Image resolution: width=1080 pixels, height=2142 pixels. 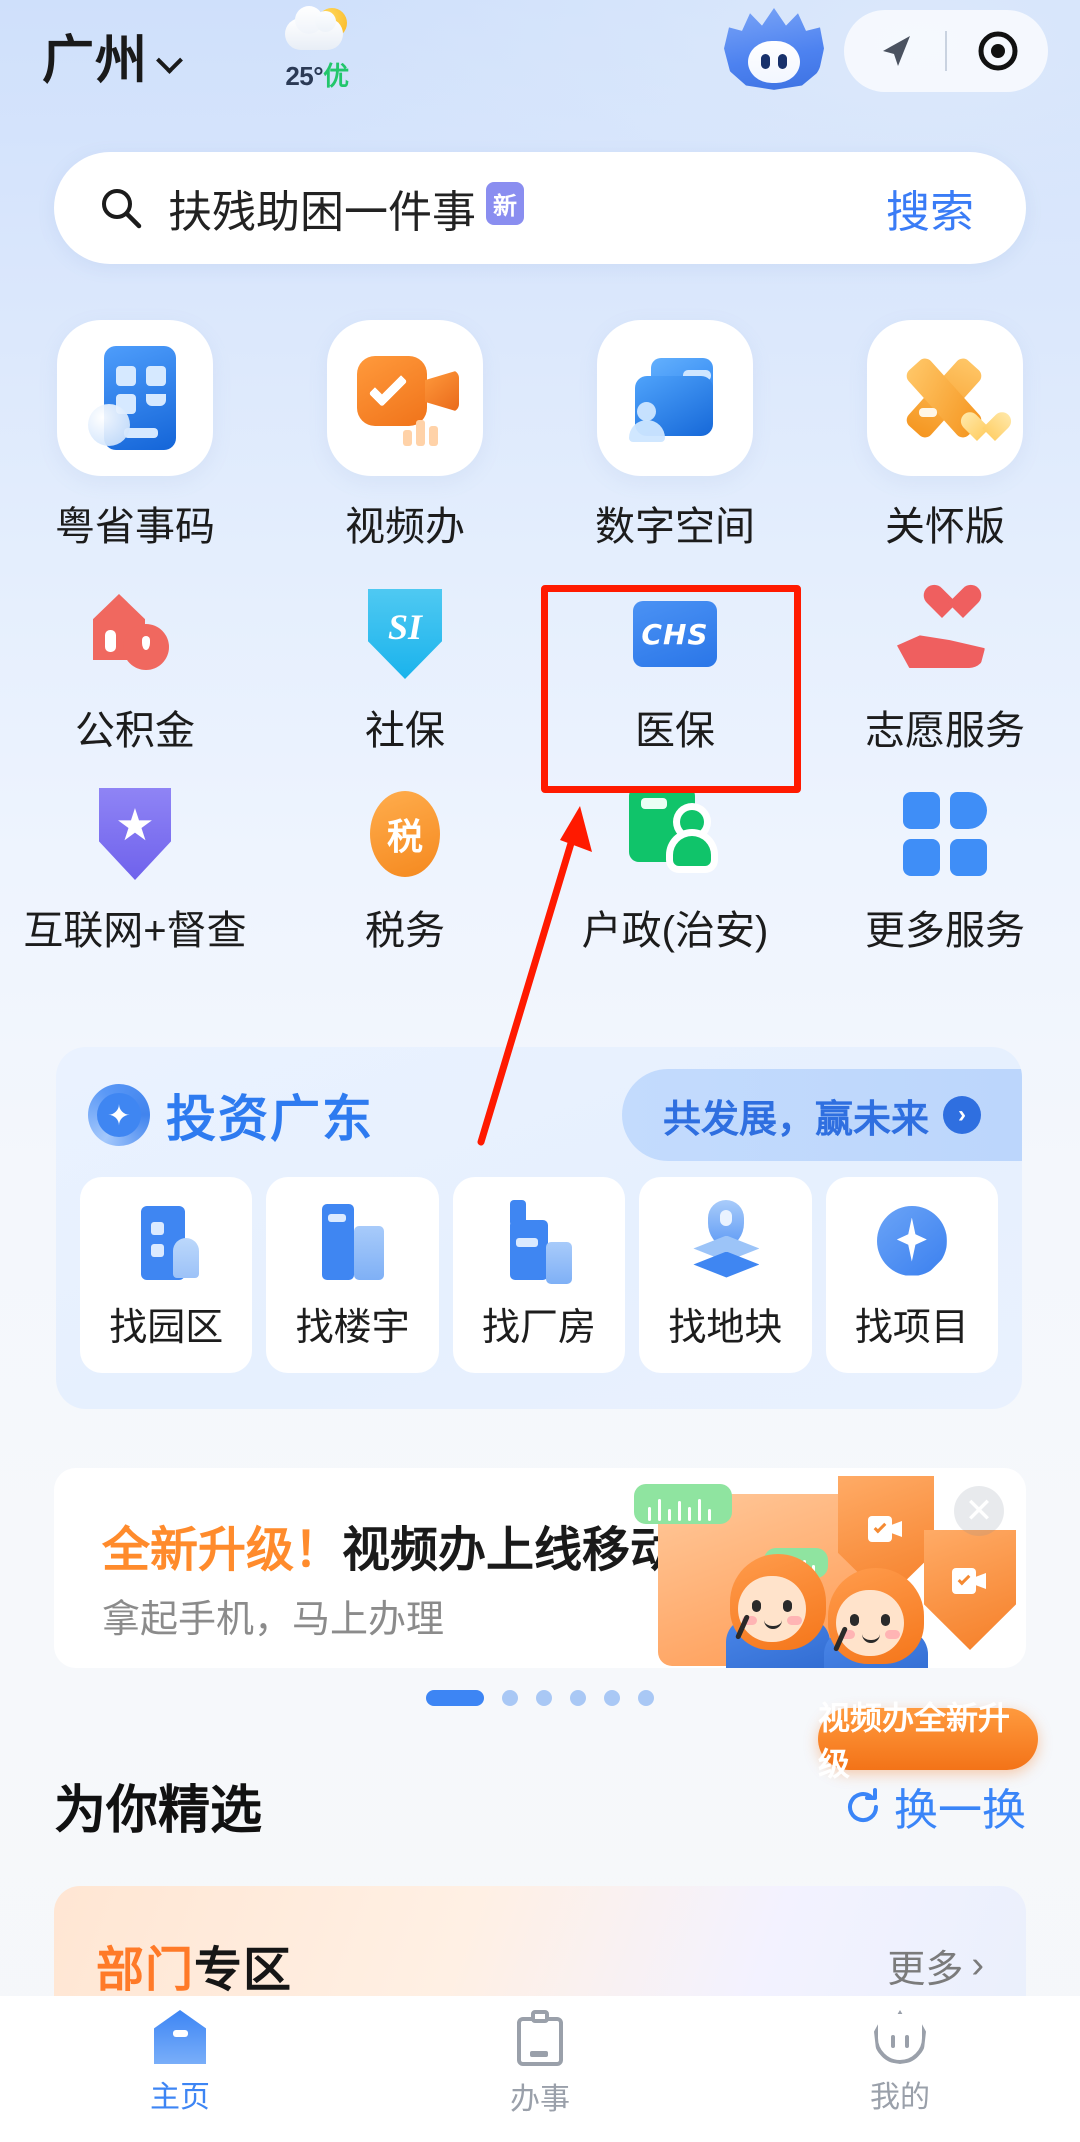 I want to click on factory-icon, so click(x=539, y=1241).